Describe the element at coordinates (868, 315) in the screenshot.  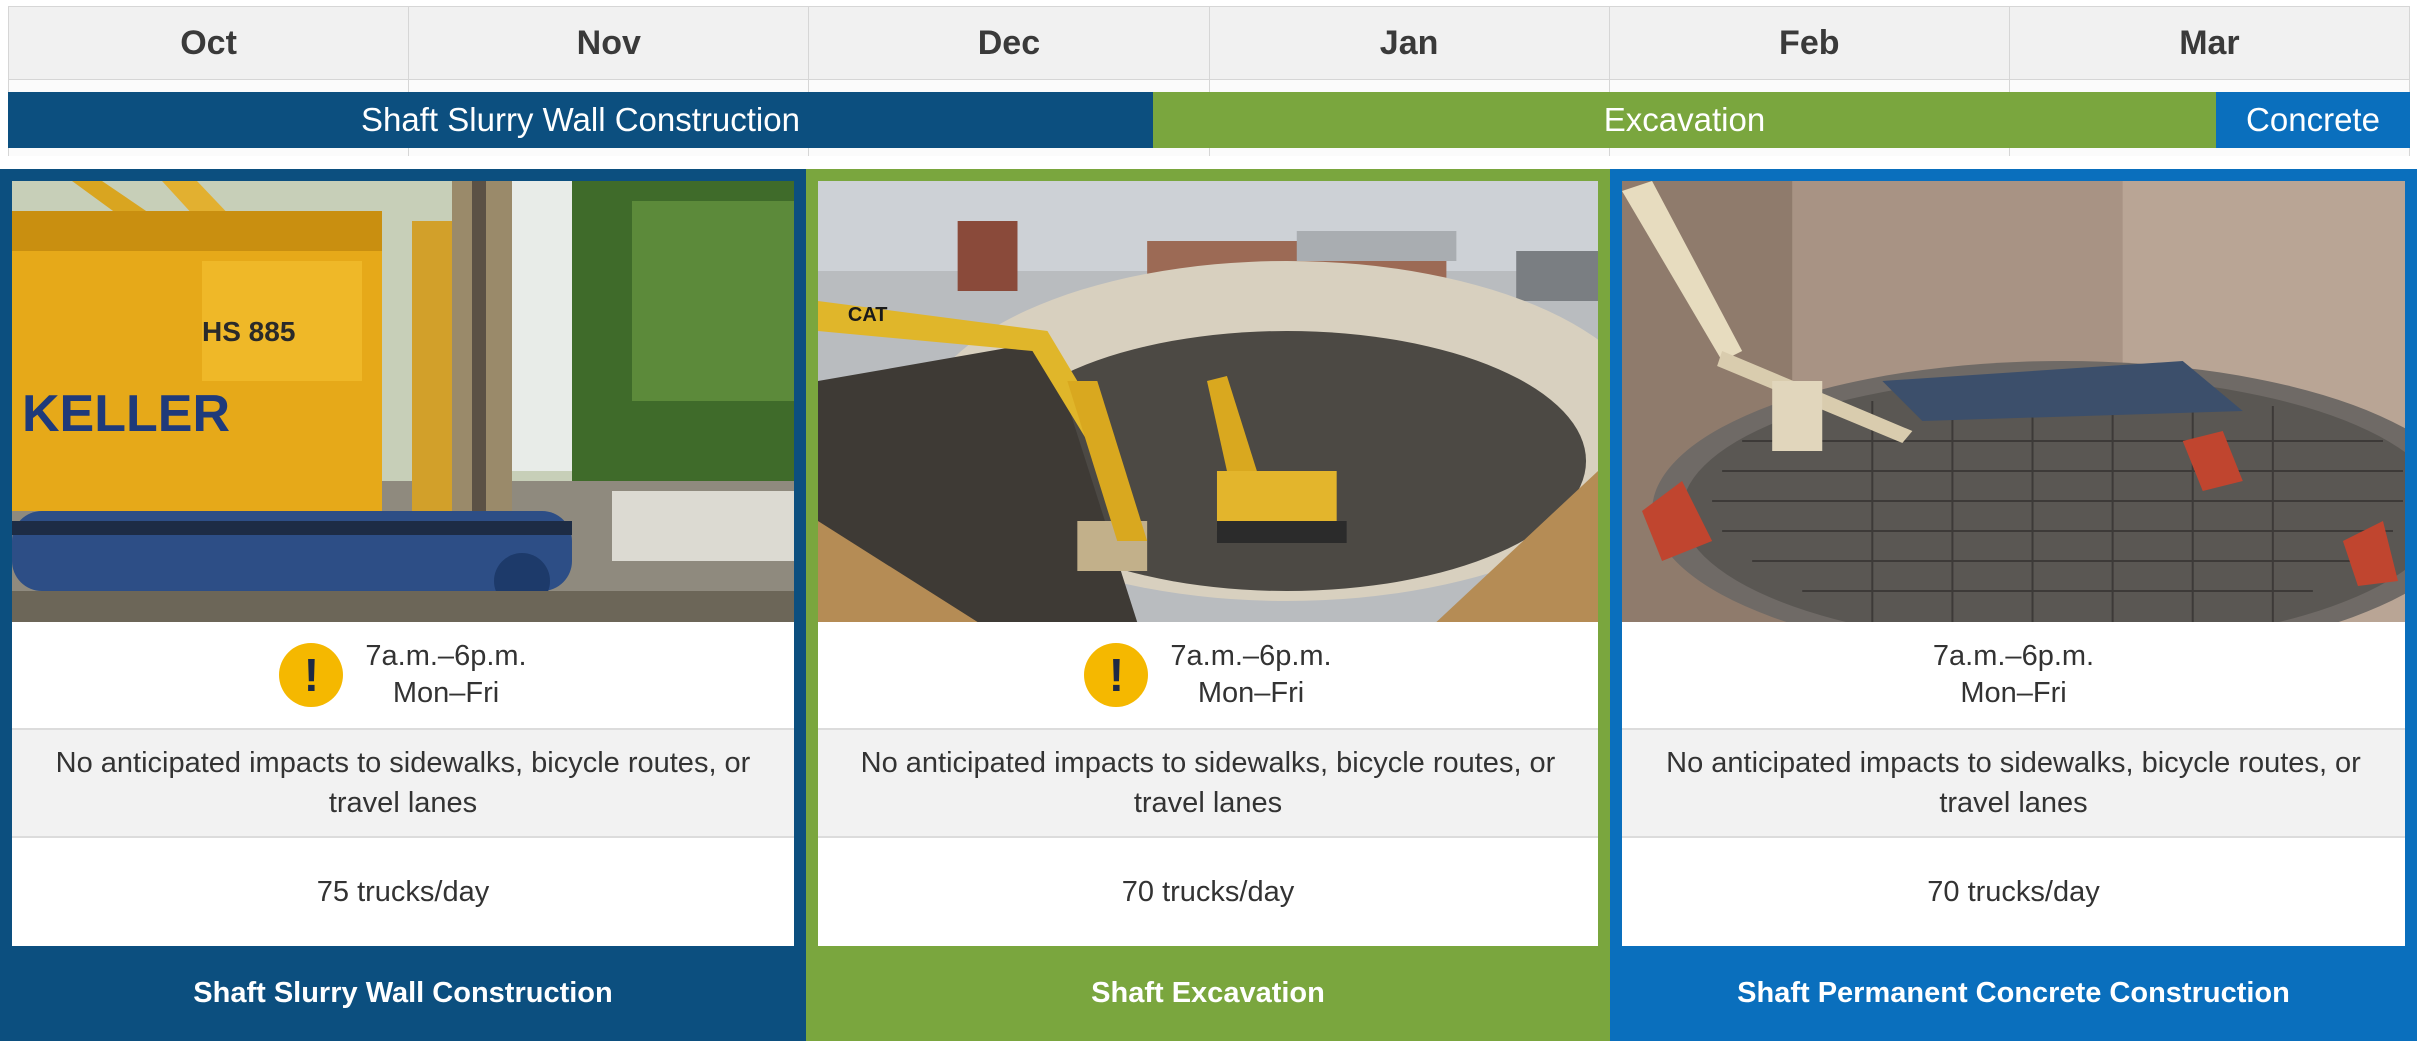
I see `cat-logo: CAT` at that location.